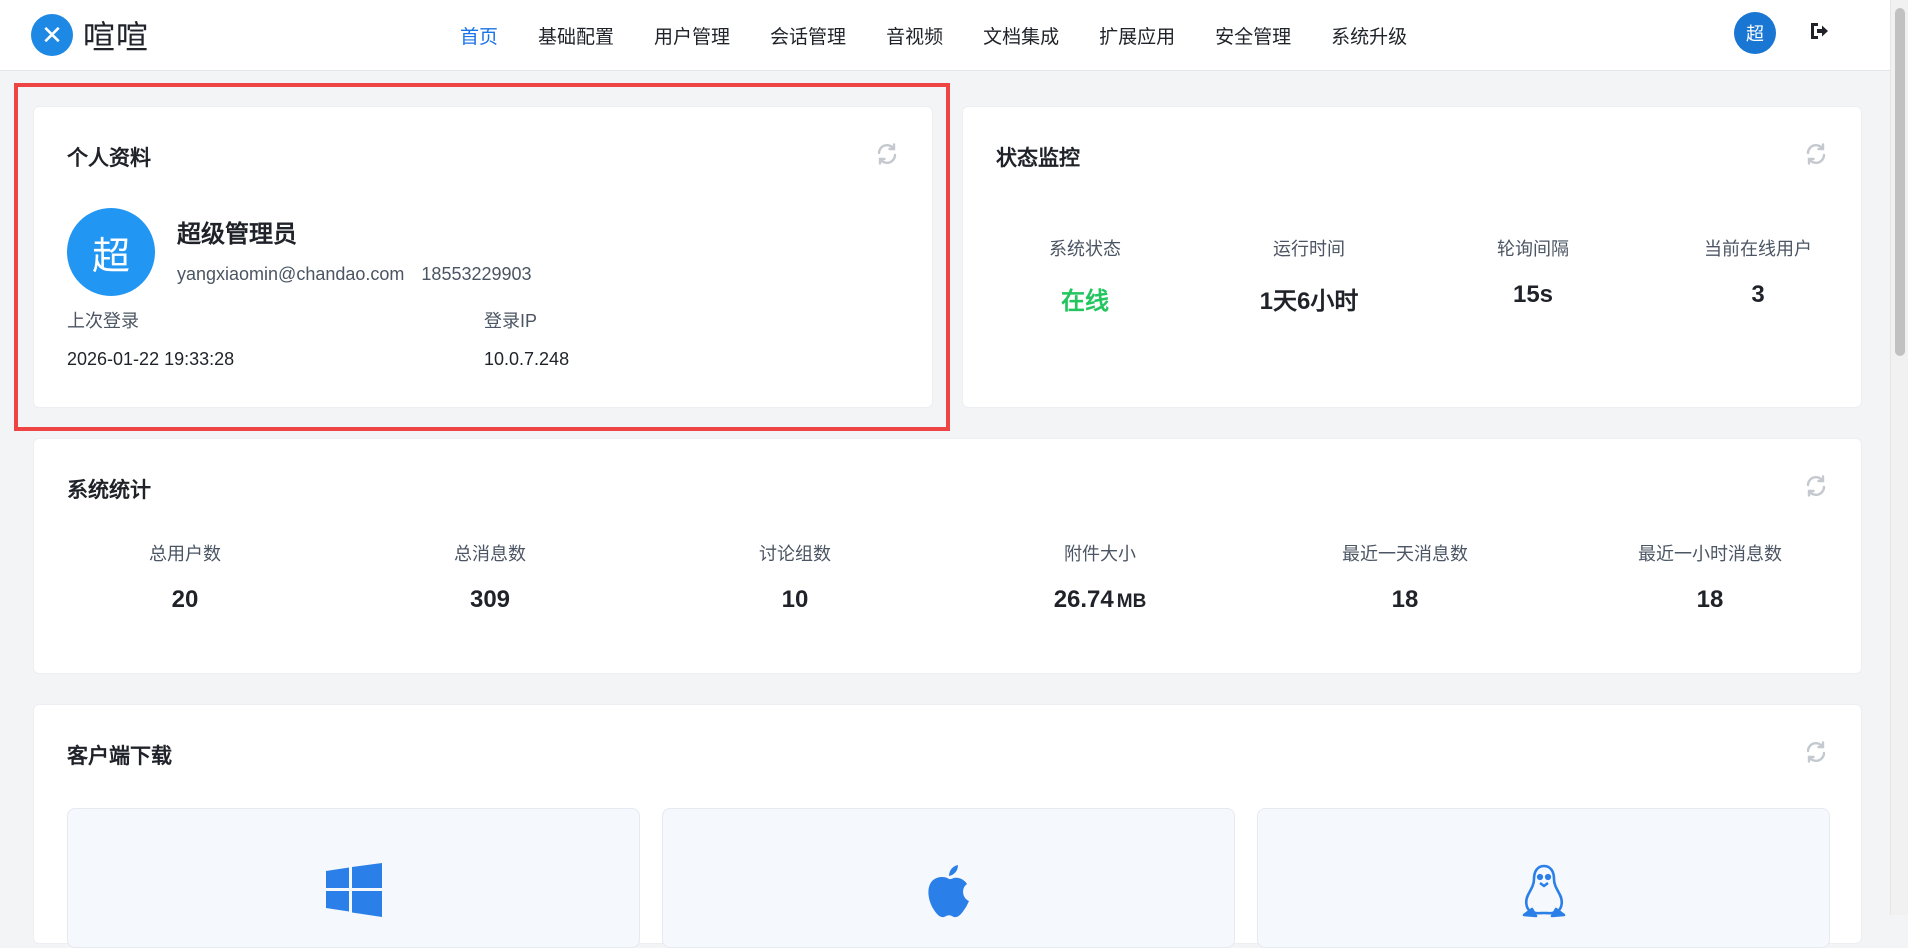 The image size is (1908, 948). I want to click on nav-item-user-management: 用户管理, so click(692, 35).